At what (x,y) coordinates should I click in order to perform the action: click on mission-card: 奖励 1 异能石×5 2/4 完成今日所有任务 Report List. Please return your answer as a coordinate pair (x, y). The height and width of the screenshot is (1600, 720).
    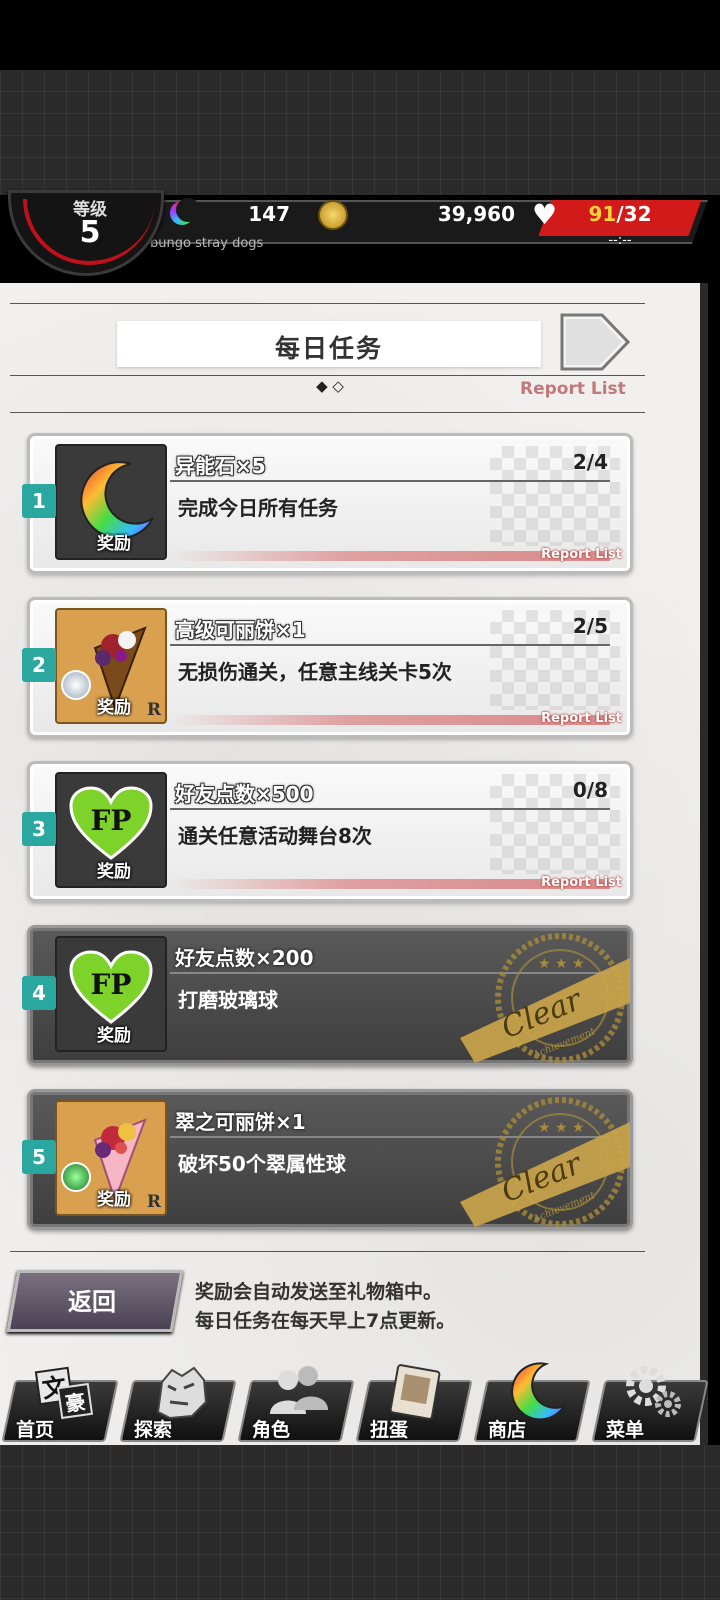
    Looking at the image, I should click on (327, 503).